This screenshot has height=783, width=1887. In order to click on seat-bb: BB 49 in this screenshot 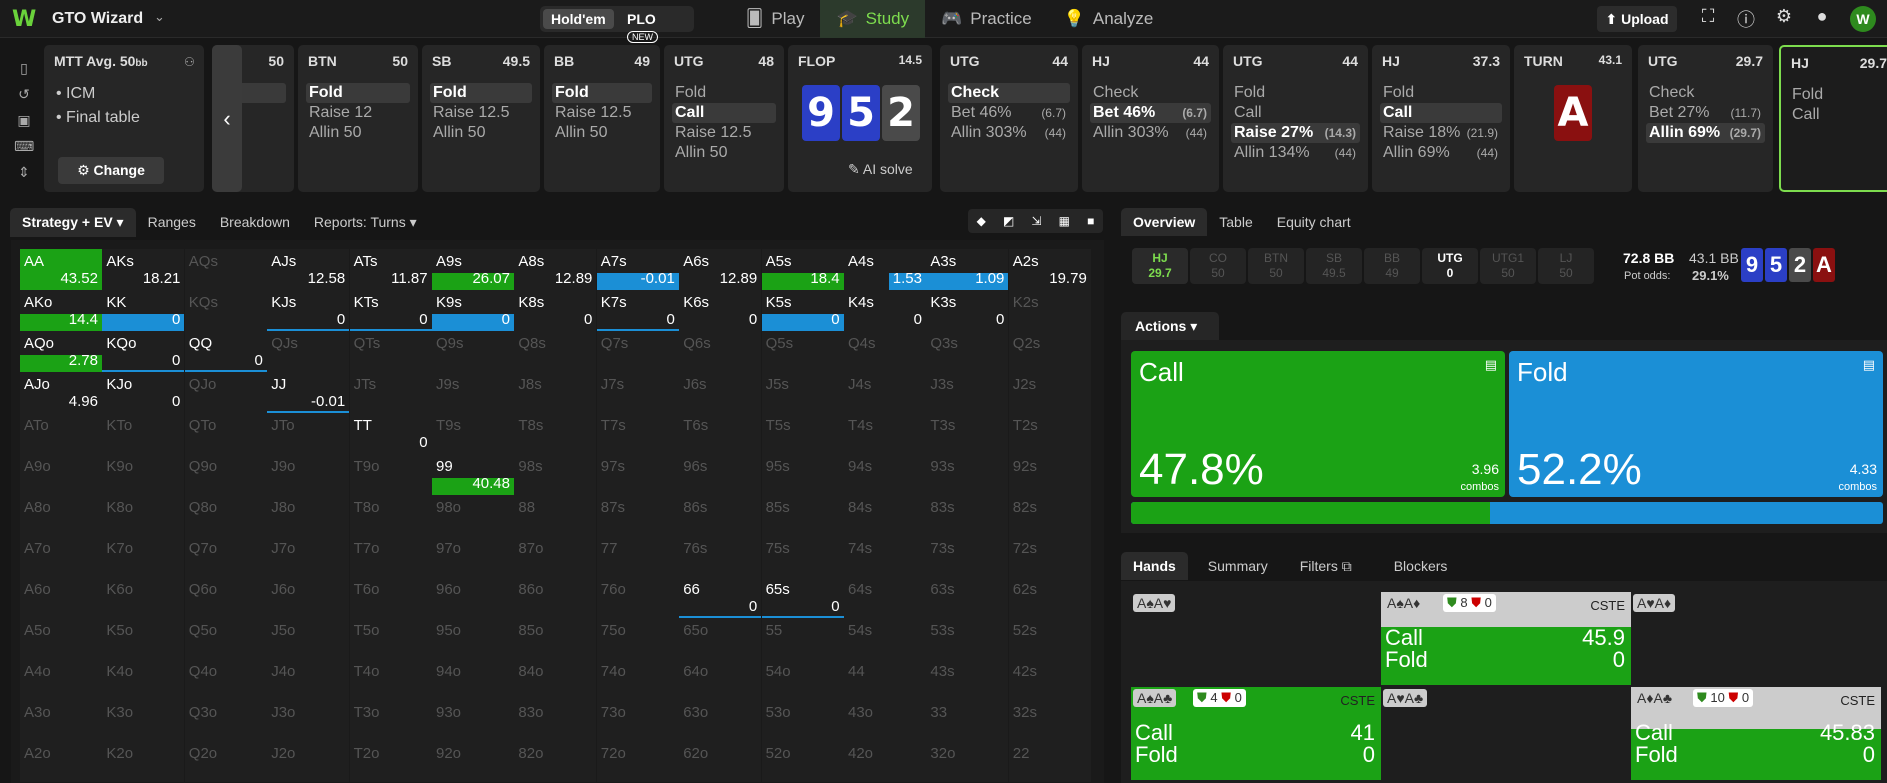, I will do `click(1392, 266)`.